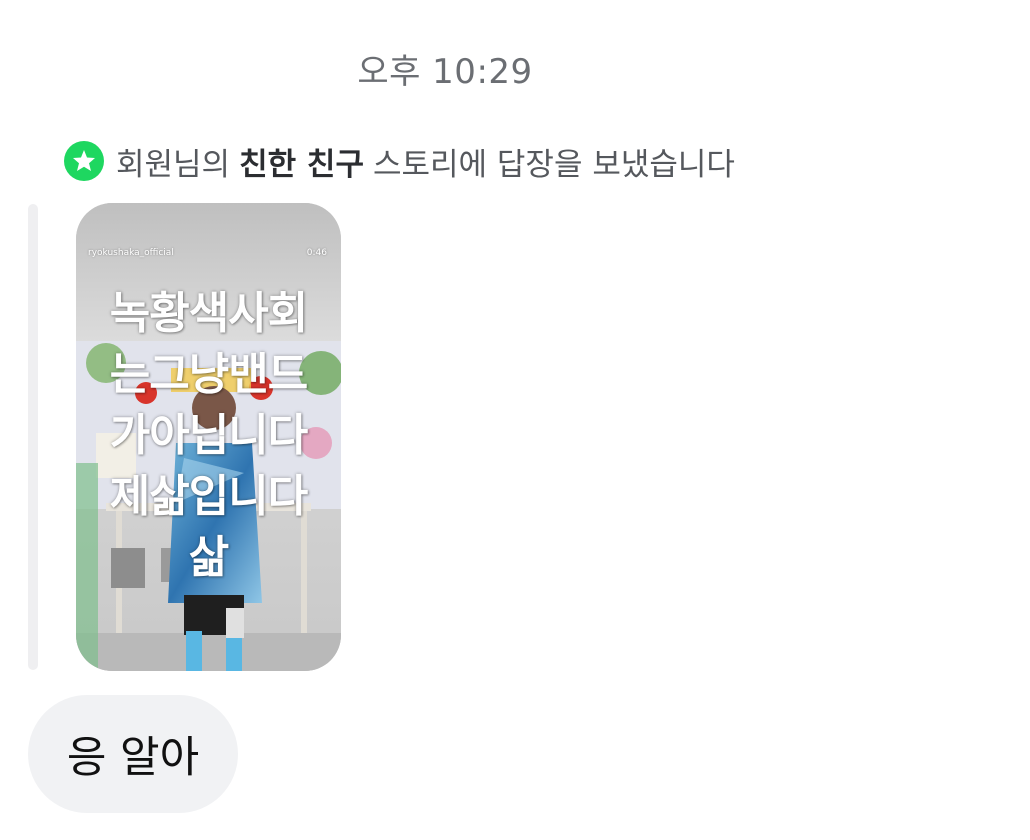  Describe the element at coordinates (208, 496) in the screenshot. I see `story-caption-line: 제삶입니다` at that location.